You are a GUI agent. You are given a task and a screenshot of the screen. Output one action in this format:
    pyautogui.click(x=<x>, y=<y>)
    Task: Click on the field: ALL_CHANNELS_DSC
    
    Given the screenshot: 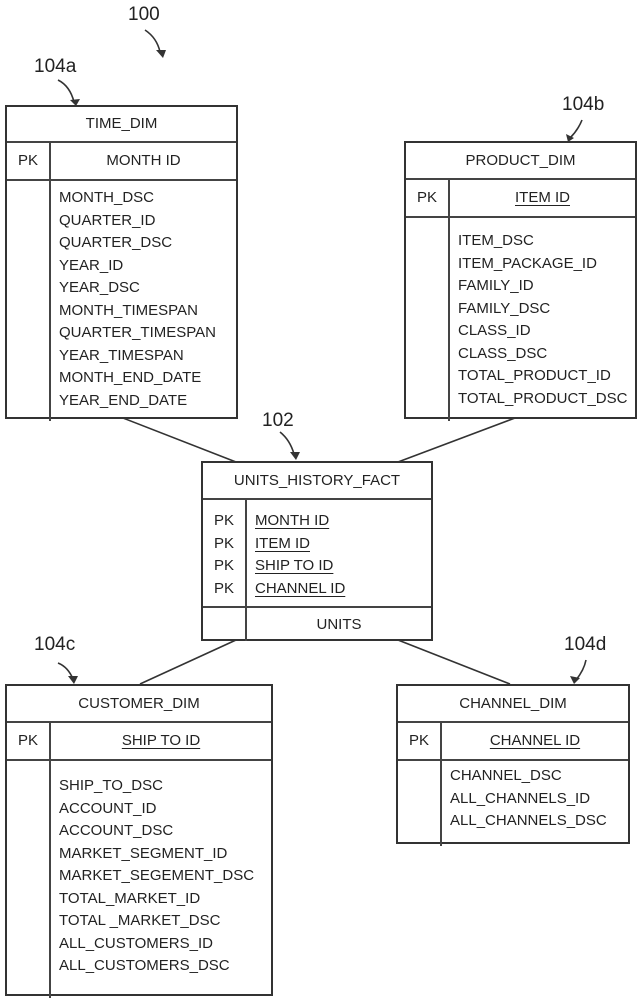 What is the action you would take?
    pyautogui.click(x=528, y=820)
    